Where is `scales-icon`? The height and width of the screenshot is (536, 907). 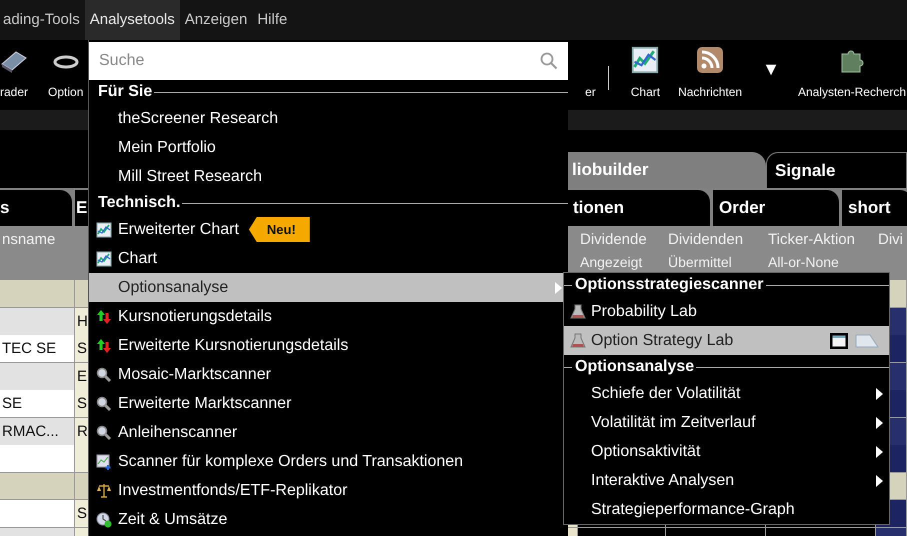 scales-icon is located at coordinates (104, 490).